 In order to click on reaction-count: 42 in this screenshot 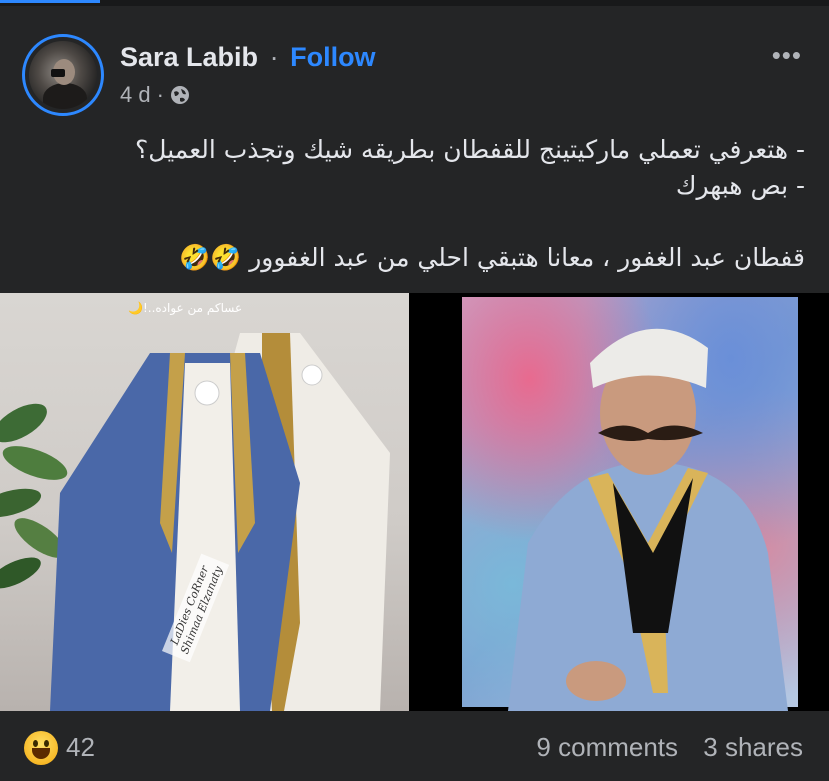, I will do `click(80, 747)`.